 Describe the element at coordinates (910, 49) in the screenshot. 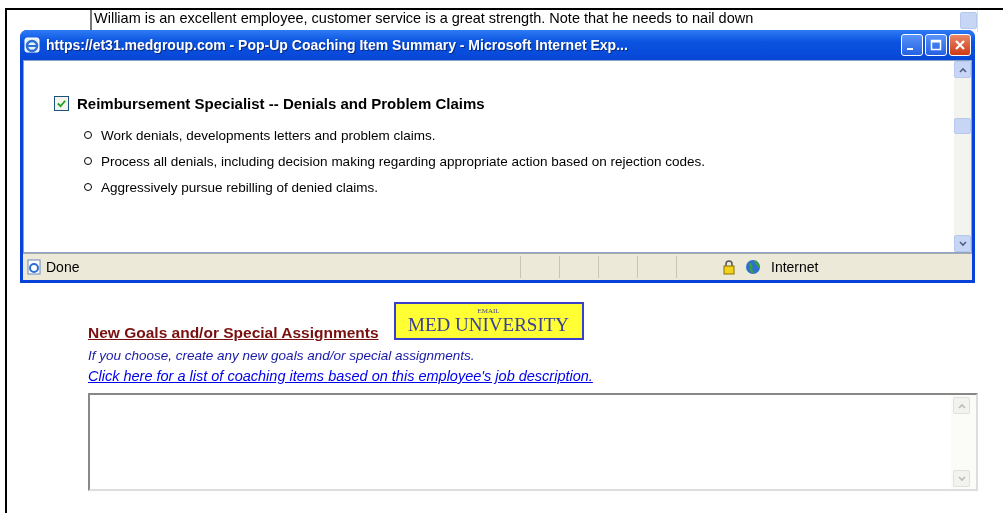

I see `minimize-icon` at that location.